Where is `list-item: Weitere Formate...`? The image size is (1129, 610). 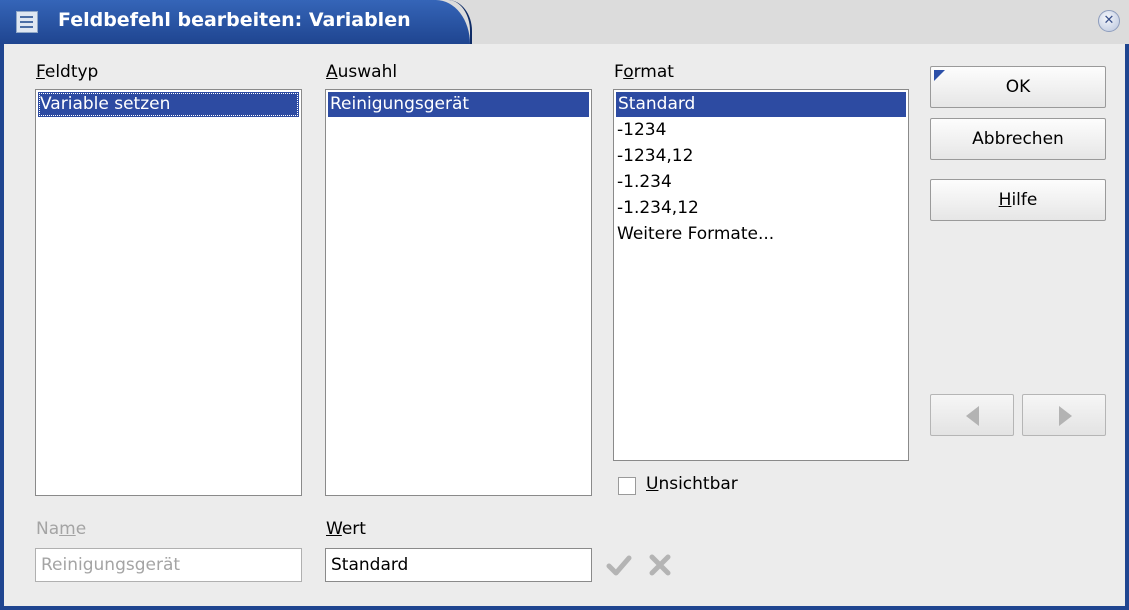
list-item: Weitere Formate... is located at coordinates (761, 234).